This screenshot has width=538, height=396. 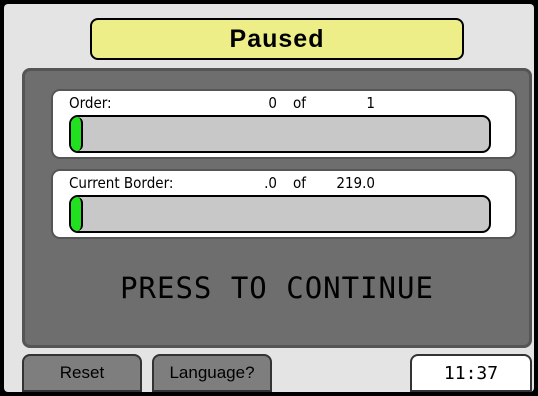 What do you see at coordinates (284, 103) in the screenshot?
I see `order-progress-text: Order: 0 of 1` at bounding box center [284, 103].